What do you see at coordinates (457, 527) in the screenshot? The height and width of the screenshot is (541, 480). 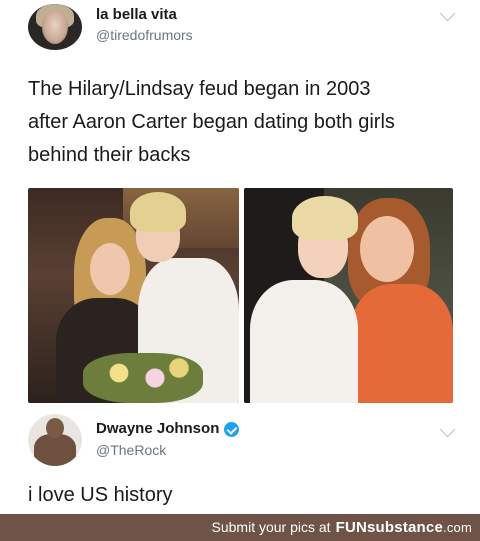 I see `banner-brand-suffix: .com` at bounding box center [457, 527].